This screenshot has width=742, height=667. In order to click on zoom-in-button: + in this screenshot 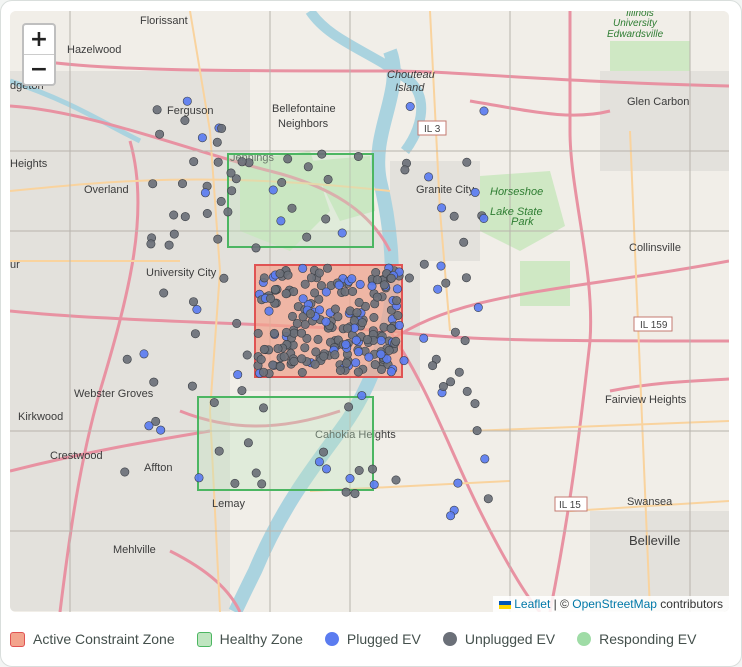, I will do `click(39, 39)`.